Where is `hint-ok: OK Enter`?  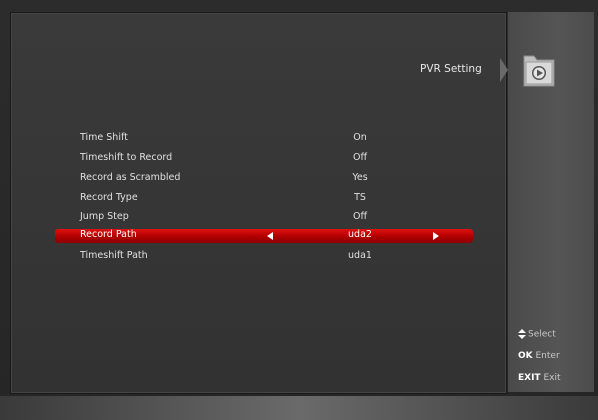
hint-ok: OK Enter is located at coordinates (539, 356).